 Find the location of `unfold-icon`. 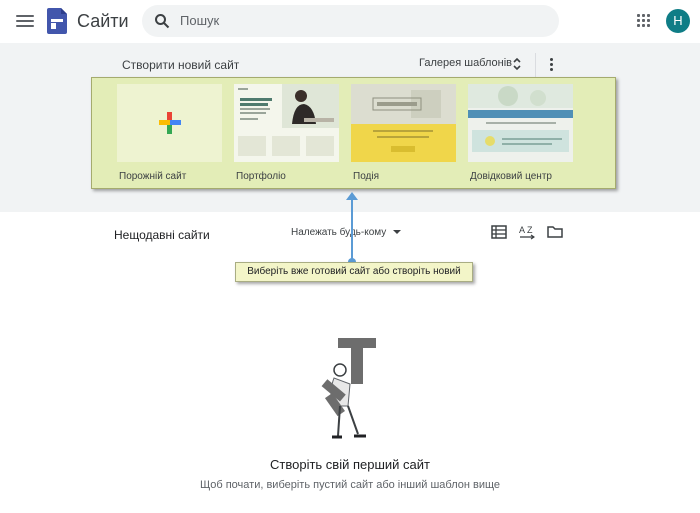

unfold-icon is located at coordinates (517, 64).